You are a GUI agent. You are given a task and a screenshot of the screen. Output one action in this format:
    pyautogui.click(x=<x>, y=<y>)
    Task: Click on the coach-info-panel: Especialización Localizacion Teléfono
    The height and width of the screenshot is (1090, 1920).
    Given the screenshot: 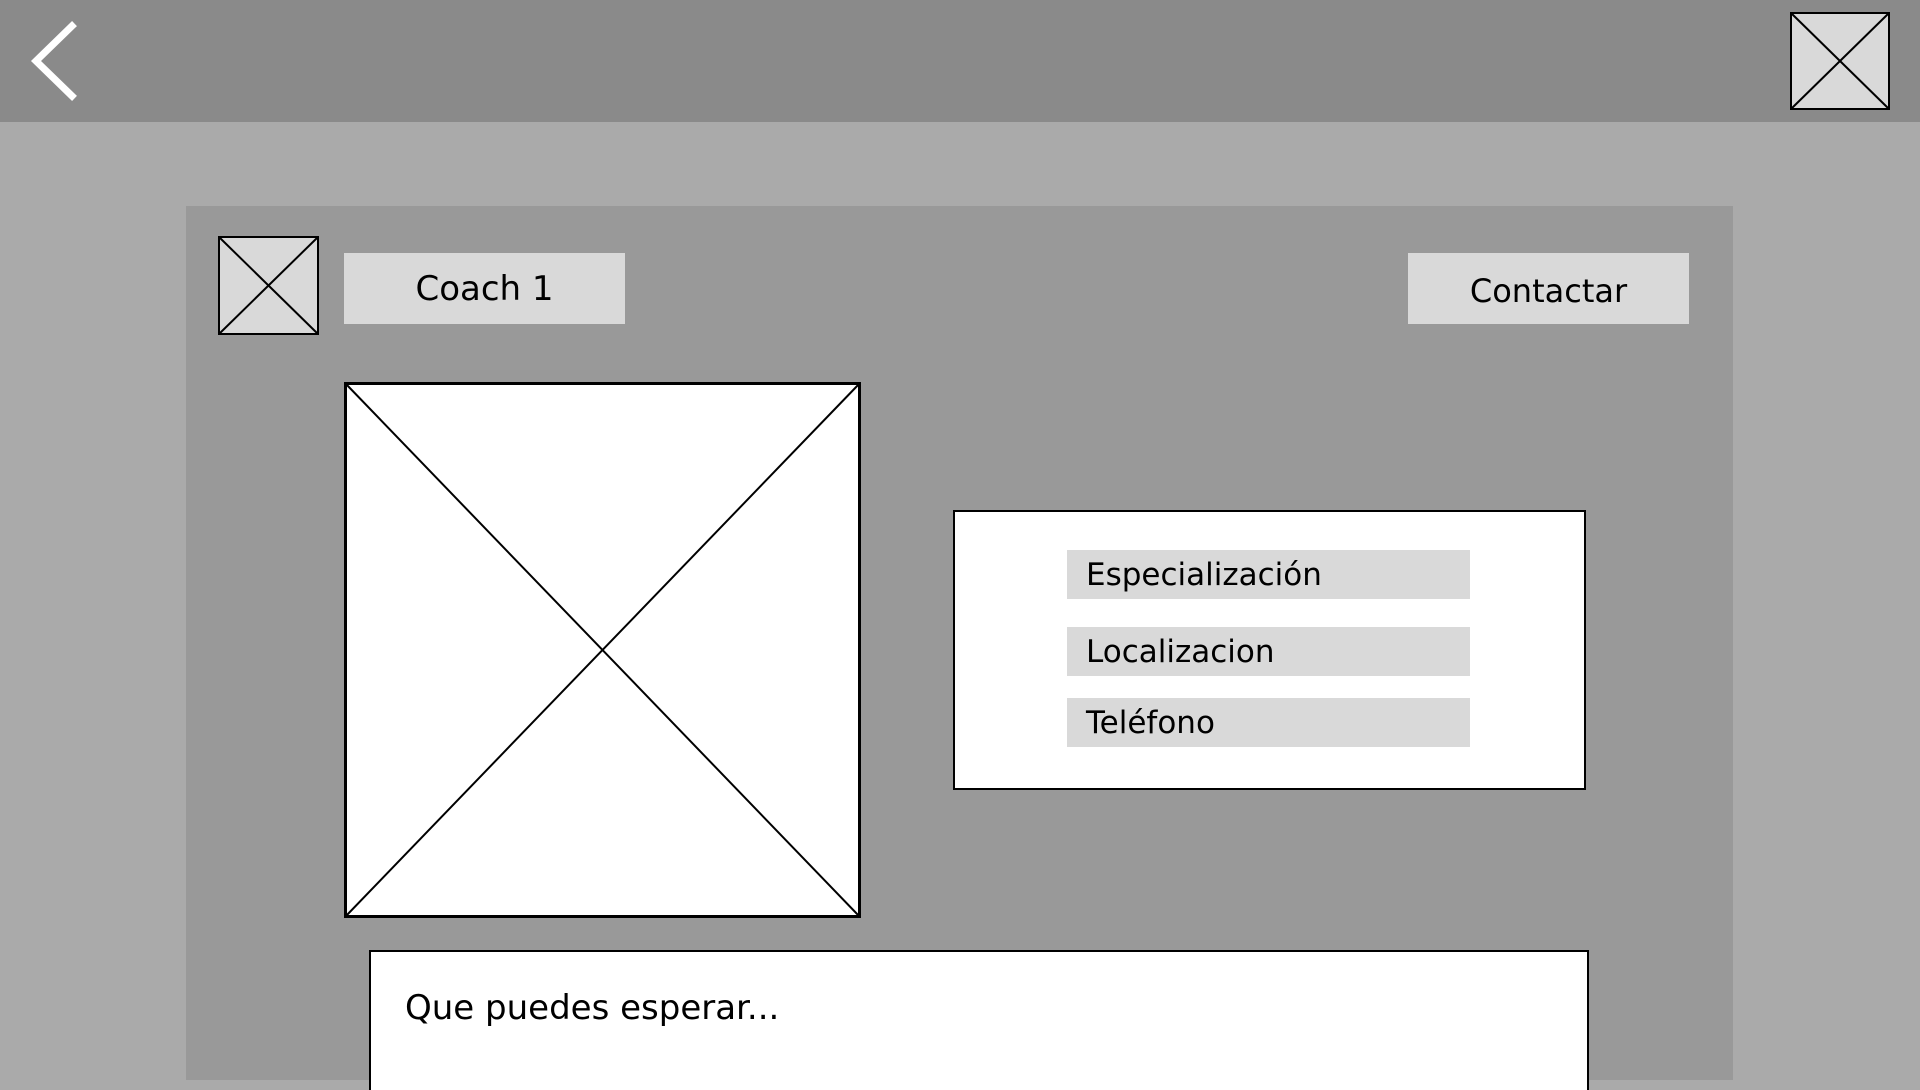 What is the action you would take?
    pyautogui.click(x=1269, y=650)
    